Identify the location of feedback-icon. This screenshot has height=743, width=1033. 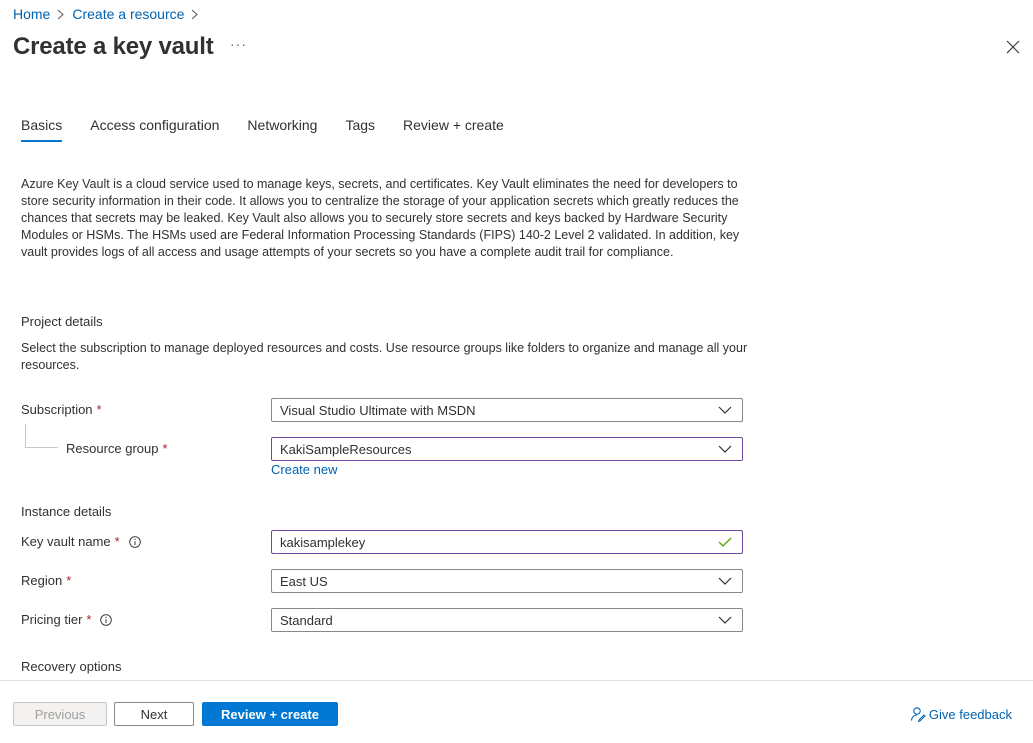
(918, 714).